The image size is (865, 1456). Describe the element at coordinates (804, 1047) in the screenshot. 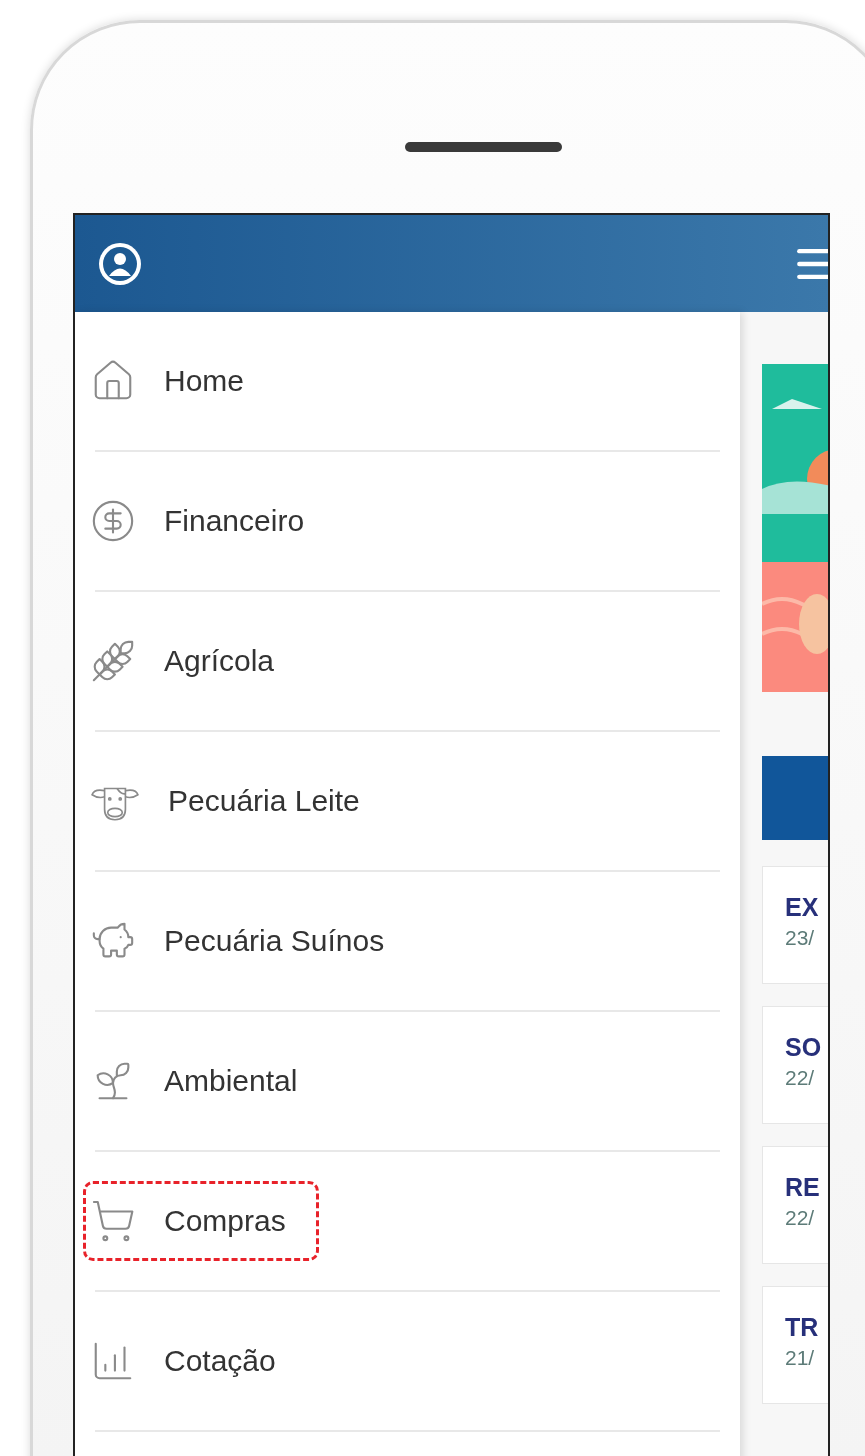

I see `news-title: SO` at that location.